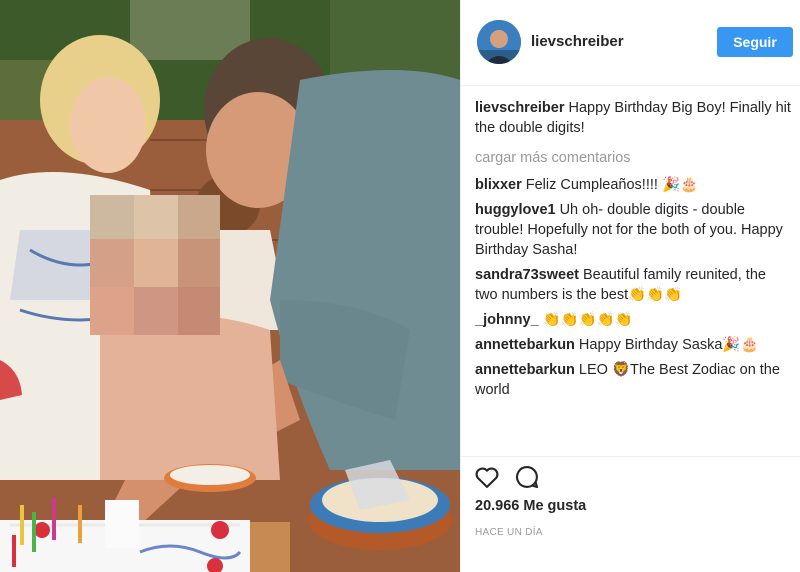 The width and height of the screenshot is (800, 572). What do you see at coordinates (509, 532) in the screenshot?
I see `post-timestamp: HACE UN DÍA` at bounding box center [509, 532].